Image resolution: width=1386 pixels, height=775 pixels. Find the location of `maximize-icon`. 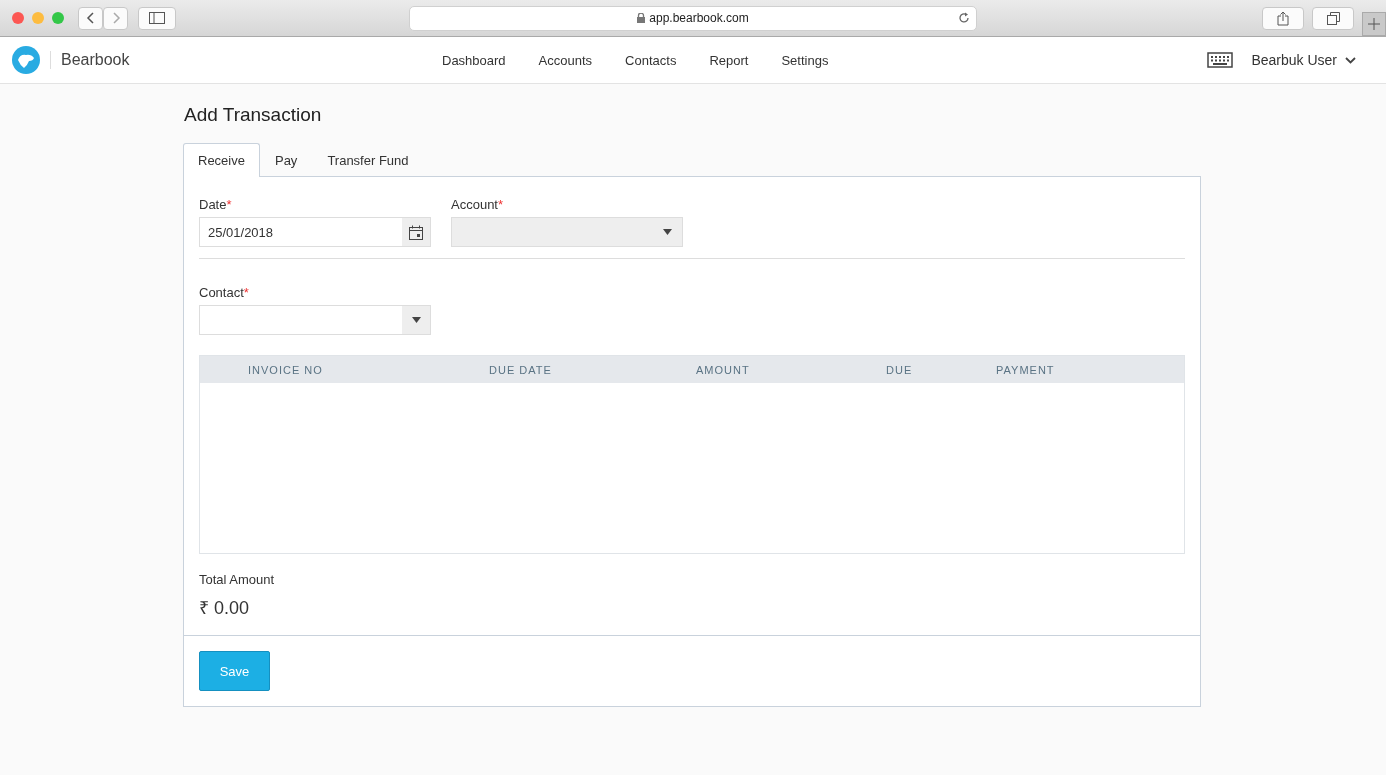

maximize-icon is located at coordinates (58, 18).